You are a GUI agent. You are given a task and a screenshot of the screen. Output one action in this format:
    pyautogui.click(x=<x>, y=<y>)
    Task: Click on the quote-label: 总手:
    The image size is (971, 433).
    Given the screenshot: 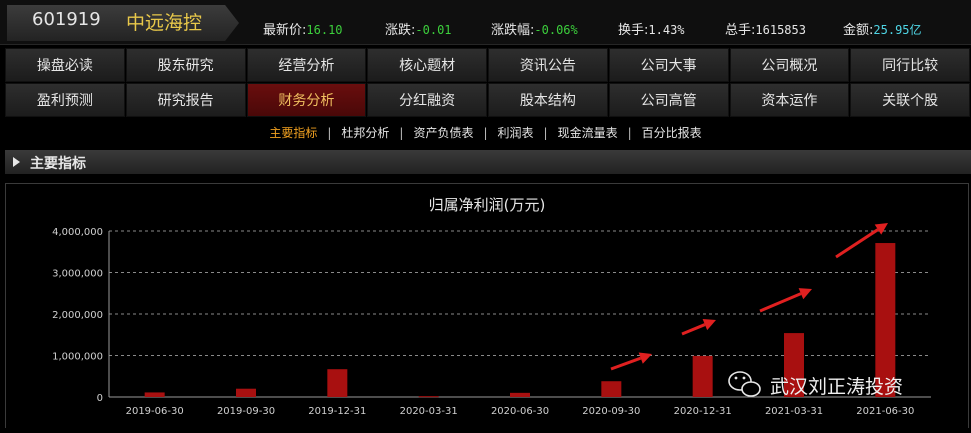 What is the action you would take?
    pyautogui.click(x=740, y=30)
    